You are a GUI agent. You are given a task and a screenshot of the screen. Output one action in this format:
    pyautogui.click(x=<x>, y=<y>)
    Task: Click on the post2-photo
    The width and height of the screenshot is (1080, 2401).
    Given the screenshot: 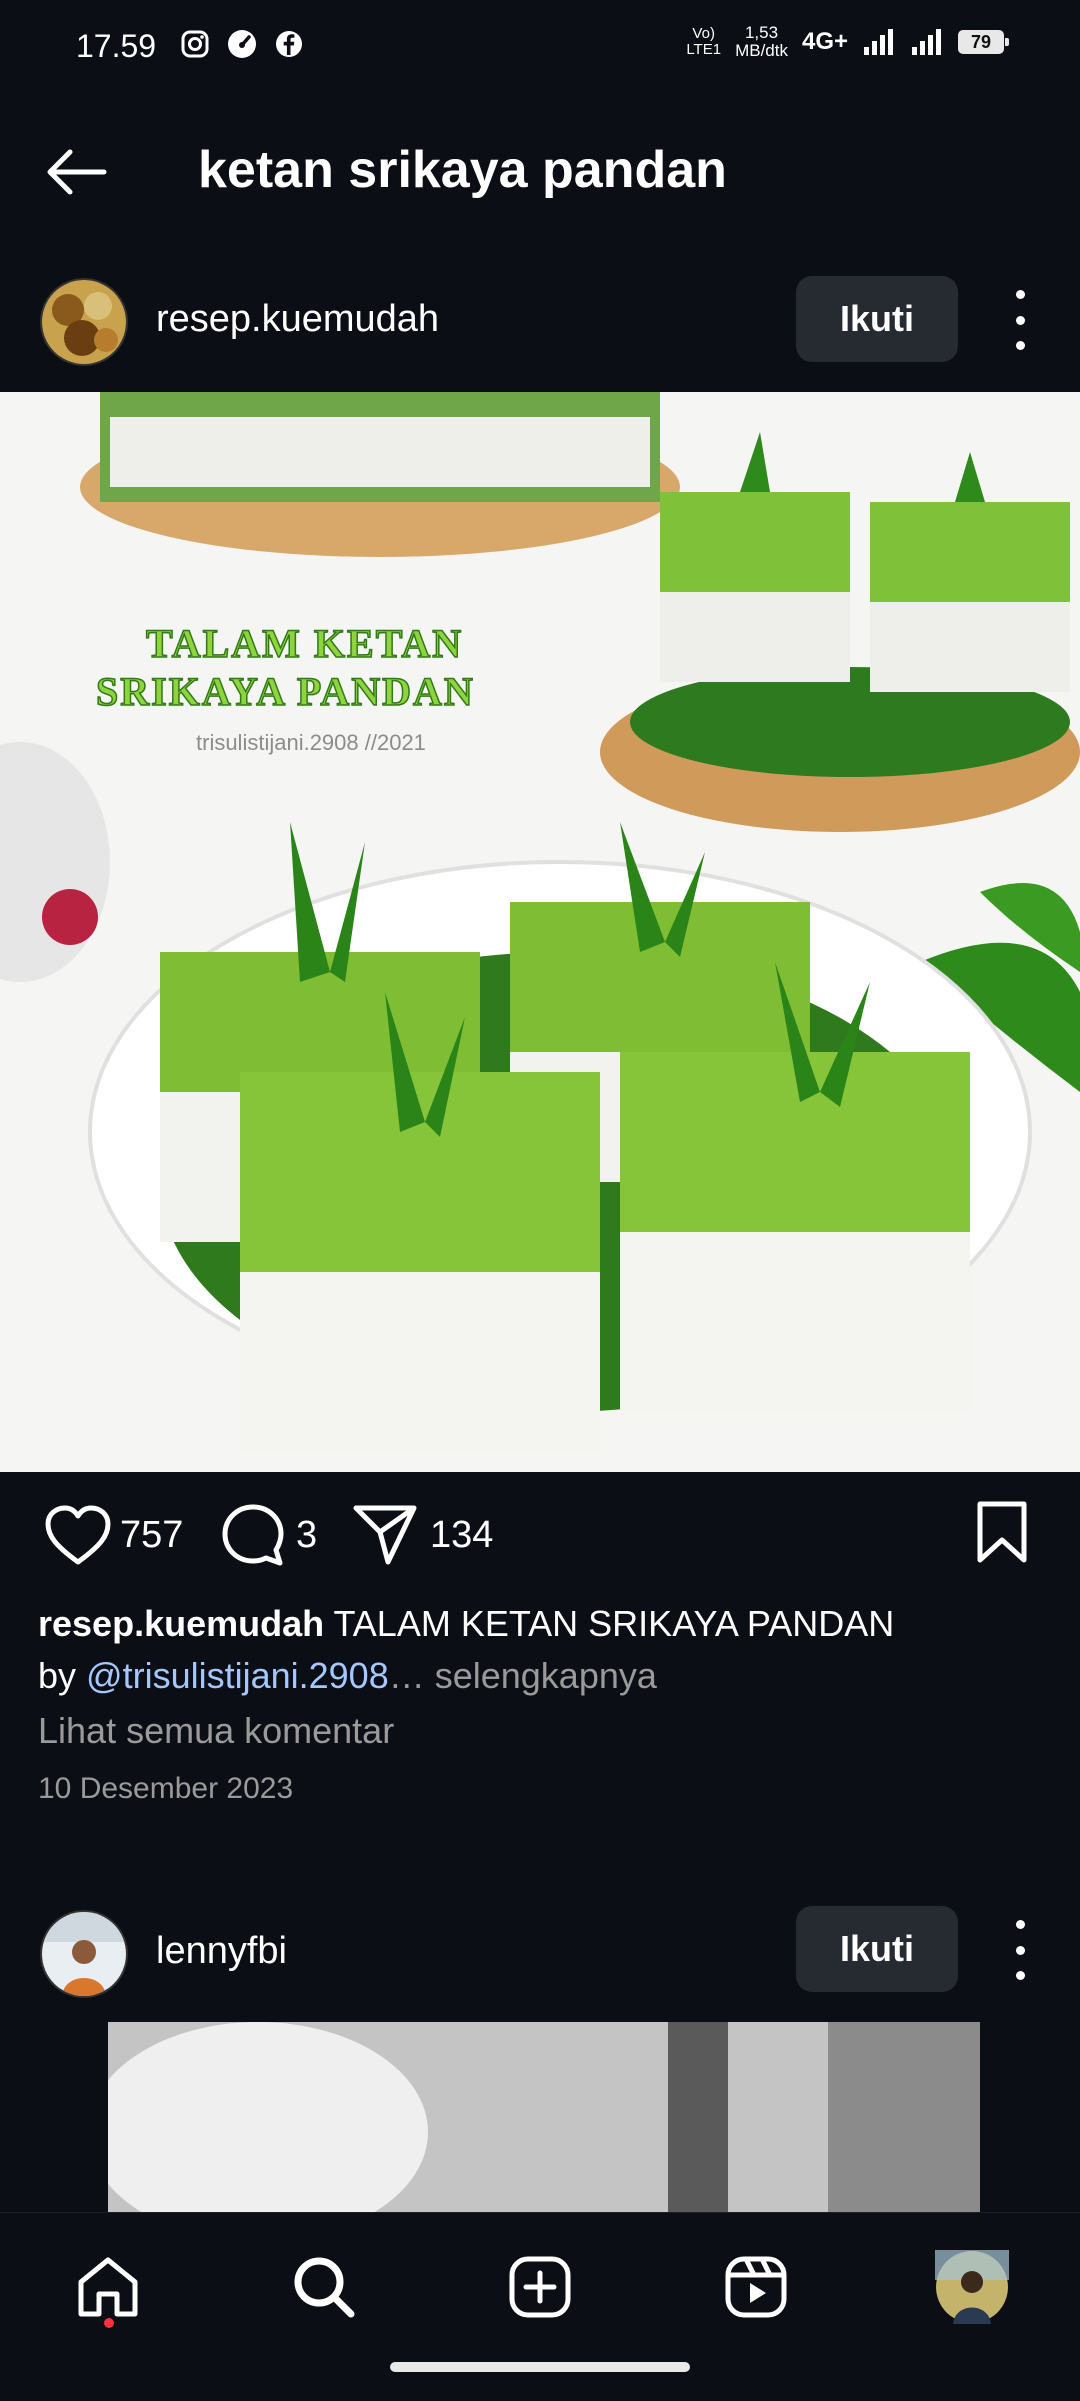 What is the action you would take?
    pyautogui.click(x=544, y=2117)
    